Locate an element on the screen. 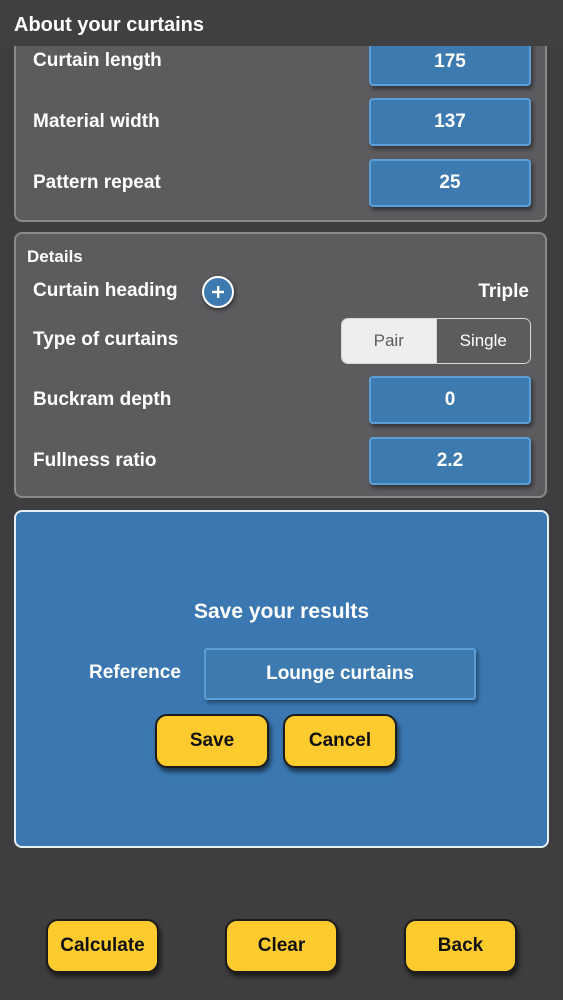  fullness-ratio-label: Fullness ratio is located at coordinates (95, 460).